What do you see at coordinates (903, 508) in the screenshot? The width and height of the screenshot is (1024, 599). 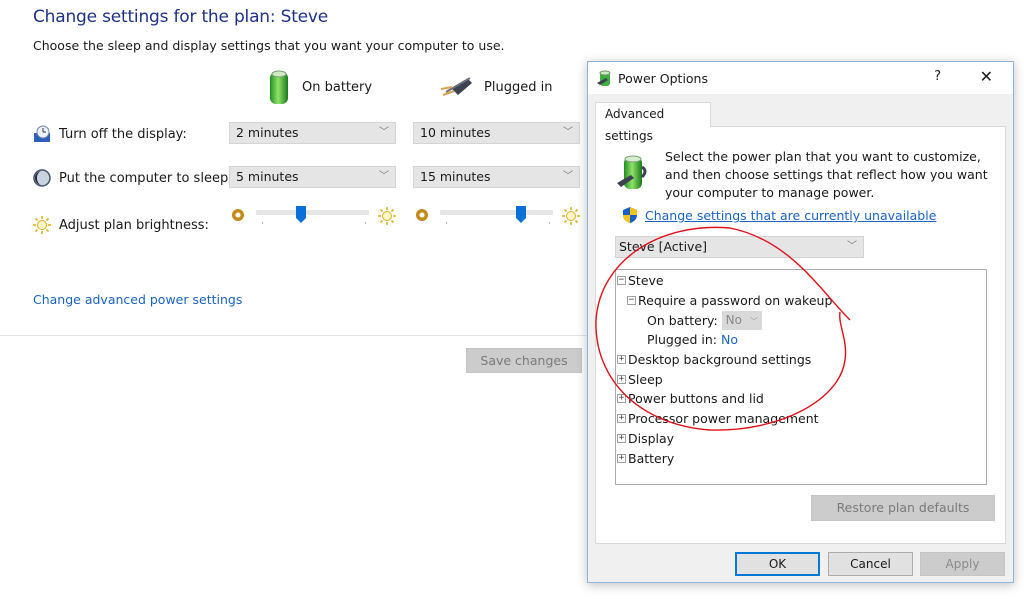 I see `restore-plan-defaults-button: Restore plan defaults` at bounding box center [903, 508].